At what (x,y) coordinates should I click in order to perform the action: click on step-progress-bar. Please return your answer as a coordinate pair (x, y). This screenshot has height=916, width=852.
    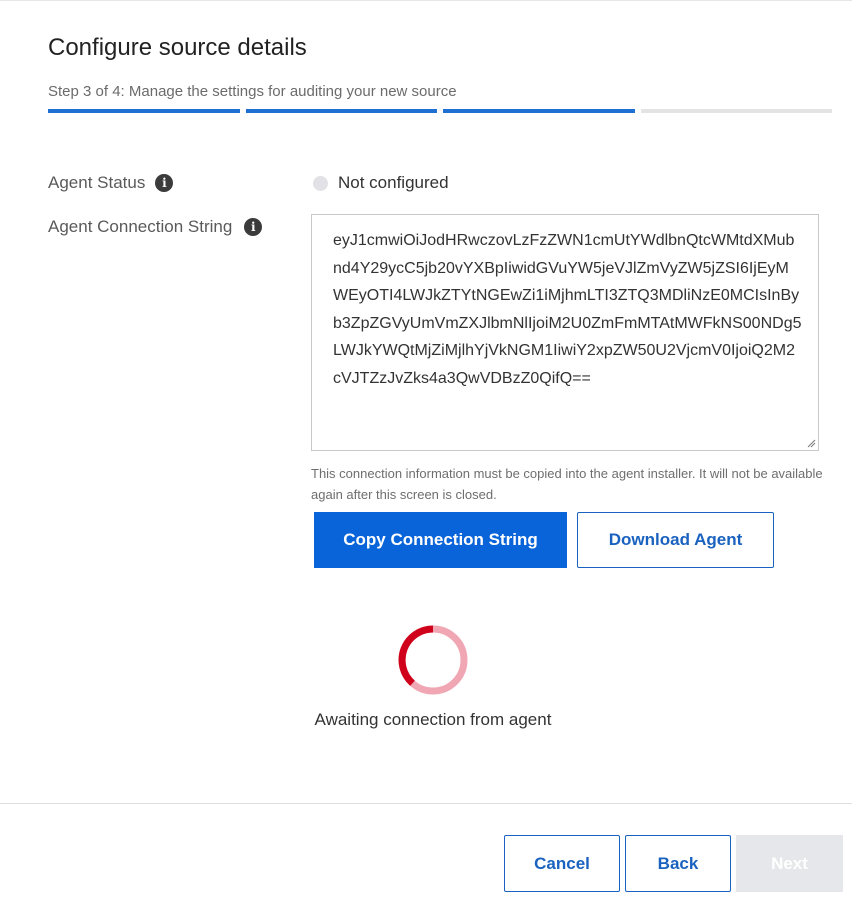
    Looking at the image, I should click on (440, 111).